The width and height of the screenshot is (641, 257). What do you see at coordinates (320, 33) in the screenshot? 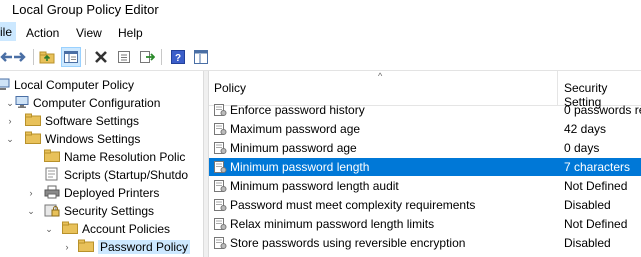
I see `menu-bar: ile Action View Help` at bounding box center [320, 33].